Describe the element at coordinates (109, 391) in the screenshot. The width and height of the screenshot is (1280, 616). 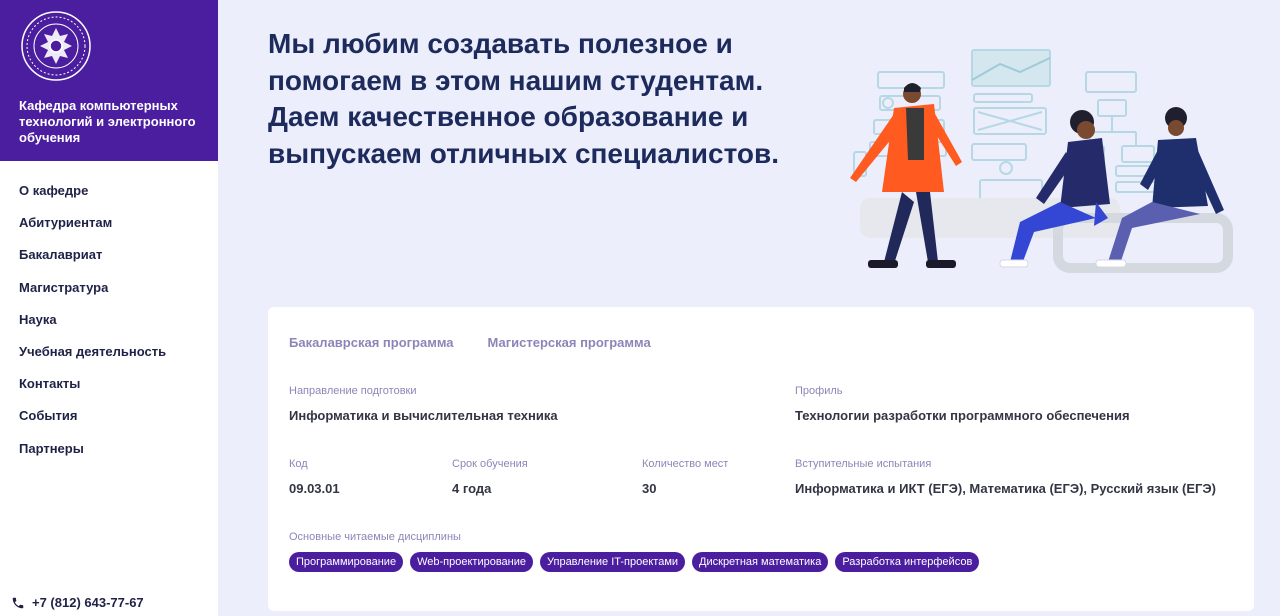
I see `nav-item-contacts: Контакты` at that location.